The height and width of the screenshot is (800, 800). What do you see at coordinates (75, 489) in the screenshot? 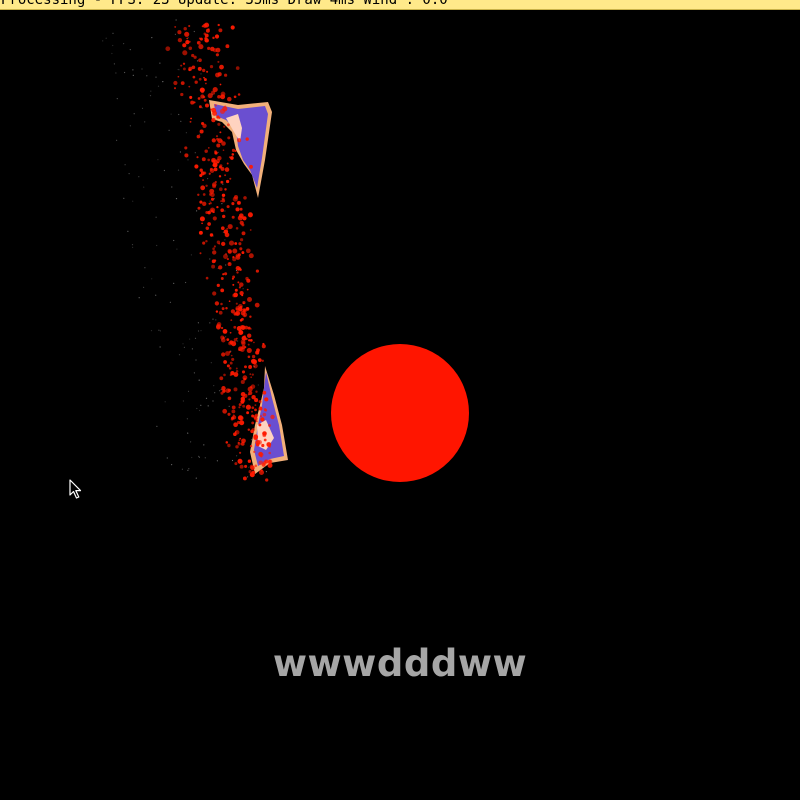
I see `mouse-pointer-icon` at bounding box center [75, 489].